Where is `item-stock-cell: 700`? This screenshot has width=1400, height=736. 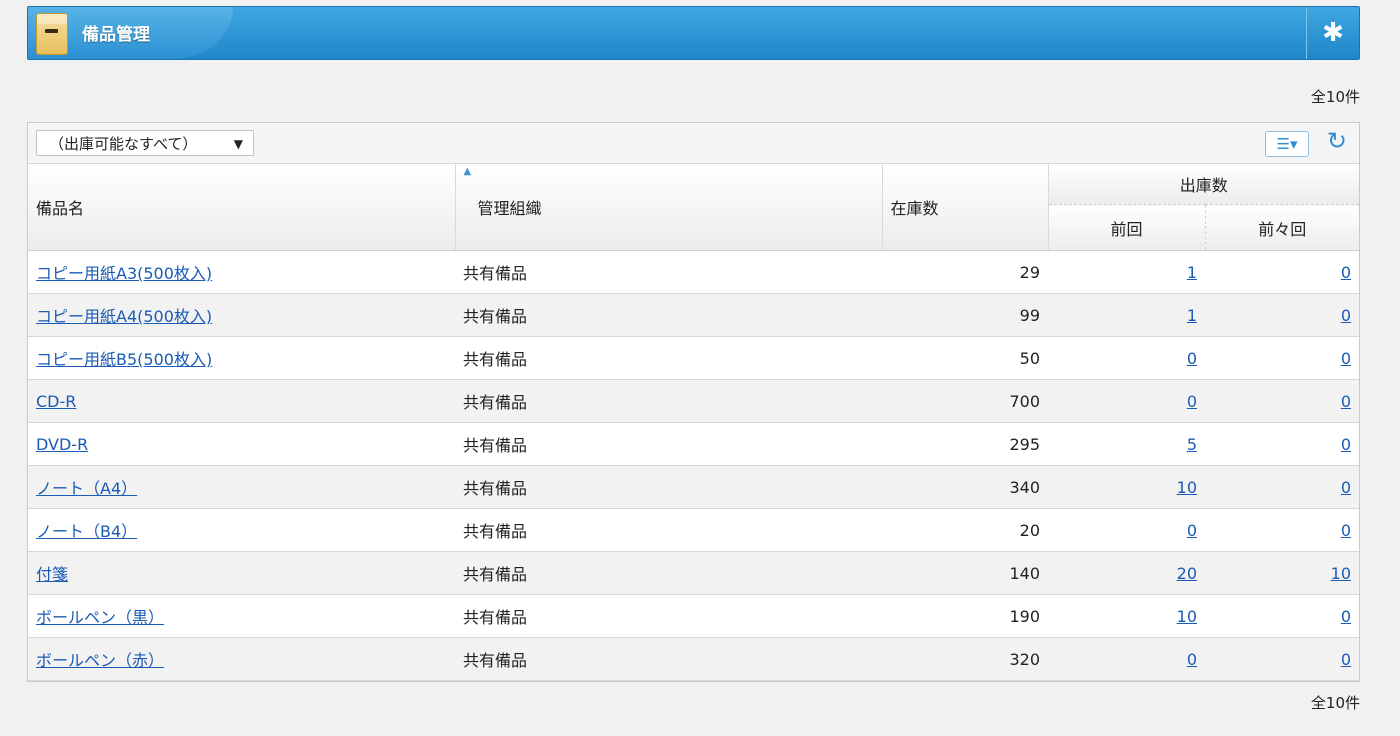
item-stock-cell: 700 is located at coordinates (965, 401).